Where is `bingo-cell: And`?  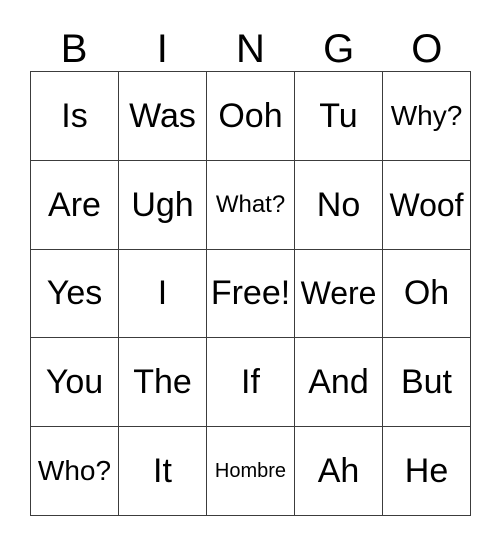 bingo-cell: And is located at coordinates (339, 383).